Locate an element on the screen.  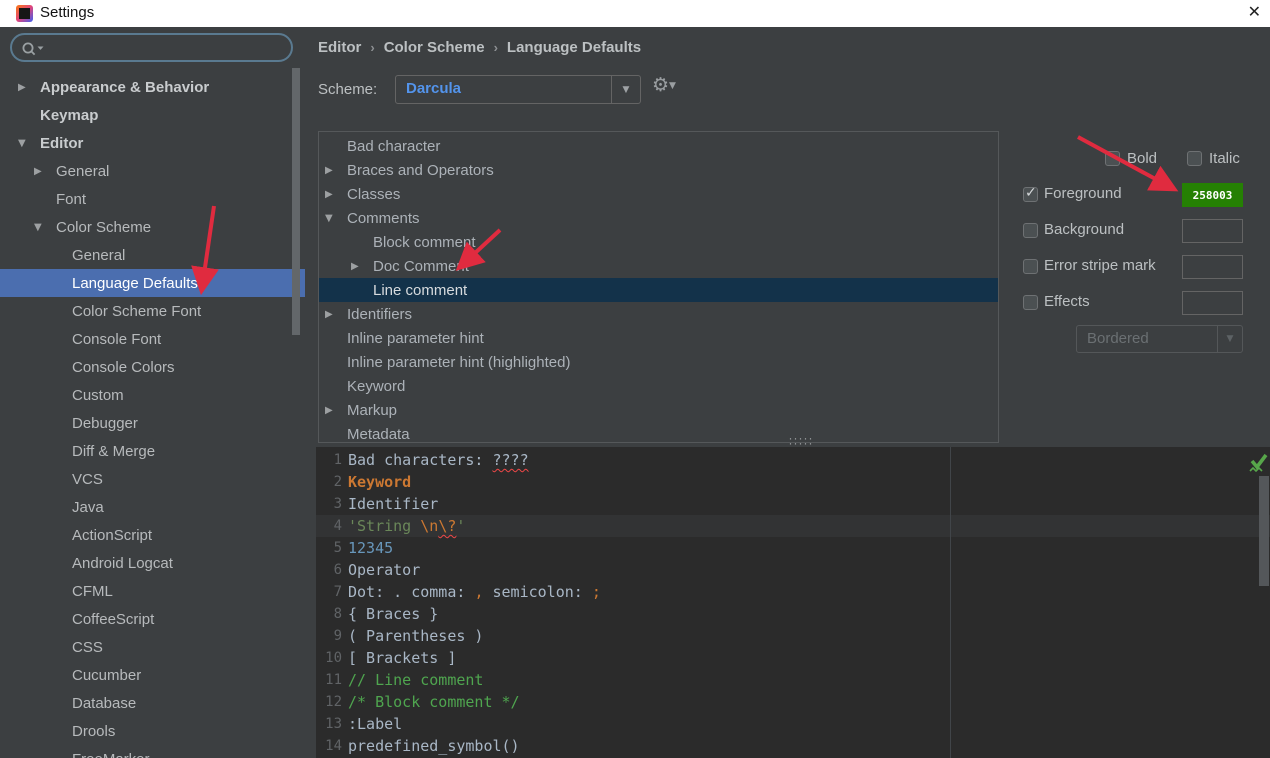
background-color-field is located at coordinates (1212, 231).